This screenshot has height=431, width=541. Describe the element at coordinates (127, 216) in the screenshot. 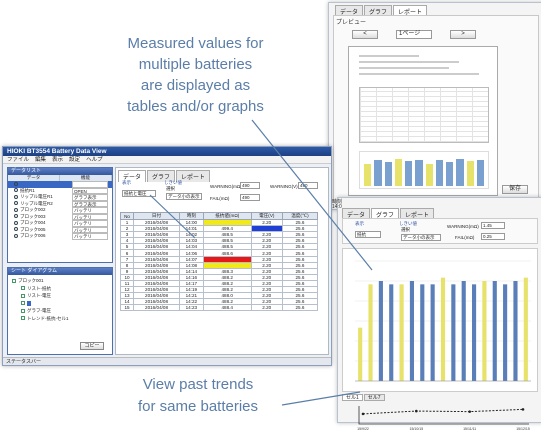

I see `column-header: No` at that location.